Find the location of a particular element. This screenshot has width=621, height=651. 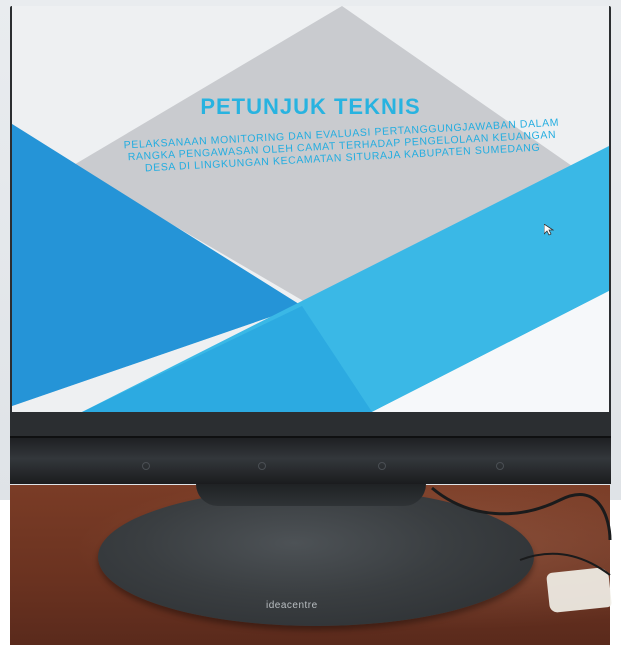

slide-title: PETUNJUK TEKNIS is located at coordinates (310, 106).